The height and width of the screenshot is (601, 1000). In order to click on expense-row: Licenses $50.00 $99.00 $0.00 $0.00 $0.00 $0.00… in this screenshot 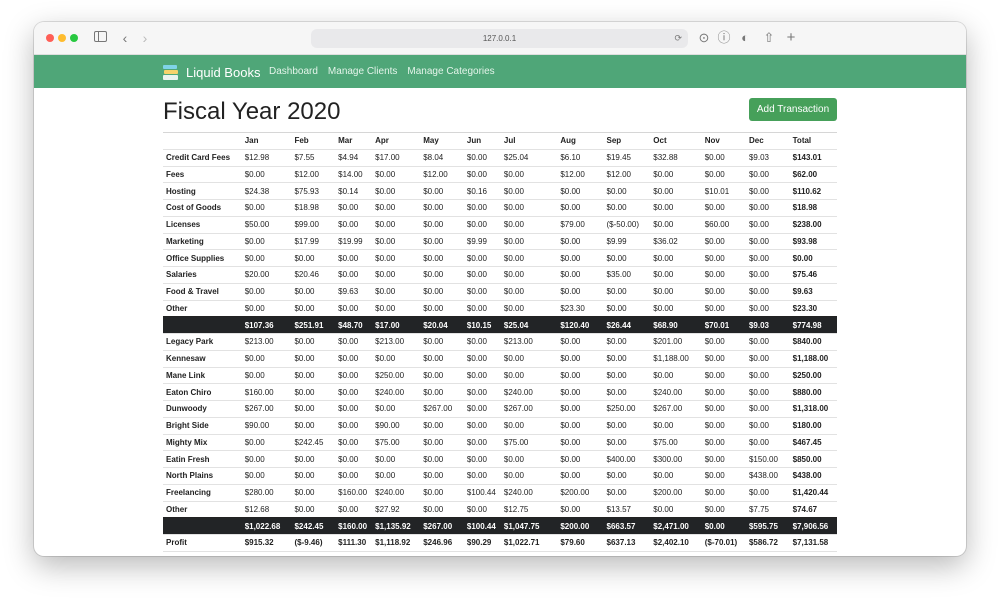, I will do `click(500, 224)`.